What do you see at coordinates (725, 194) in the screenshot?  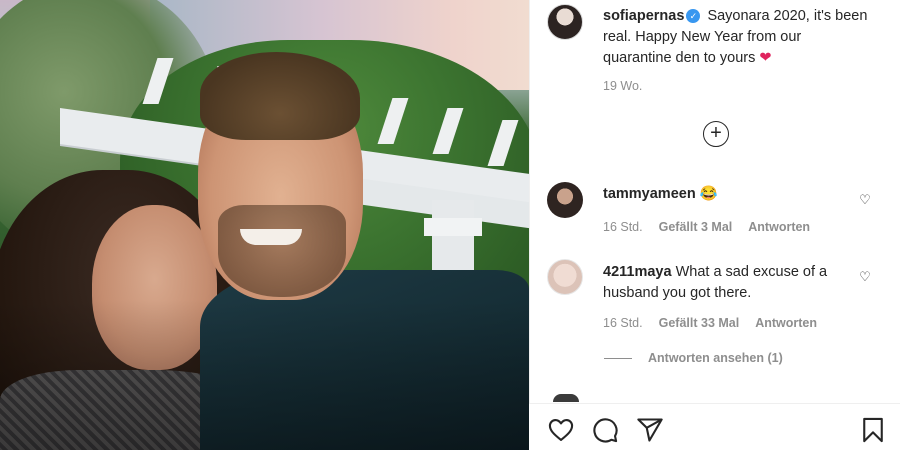 I see `comment-item: tammyameen 😂` at bounding box center [725, 194].